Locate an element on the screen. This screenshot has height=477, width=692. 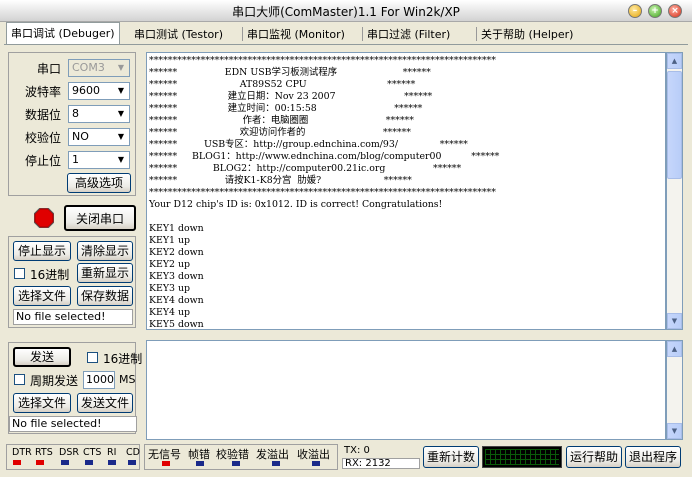
title-bar: 串口大师(ComMaster)1.1 For Win2k/XP – + × is located at coordinates (346, 11).